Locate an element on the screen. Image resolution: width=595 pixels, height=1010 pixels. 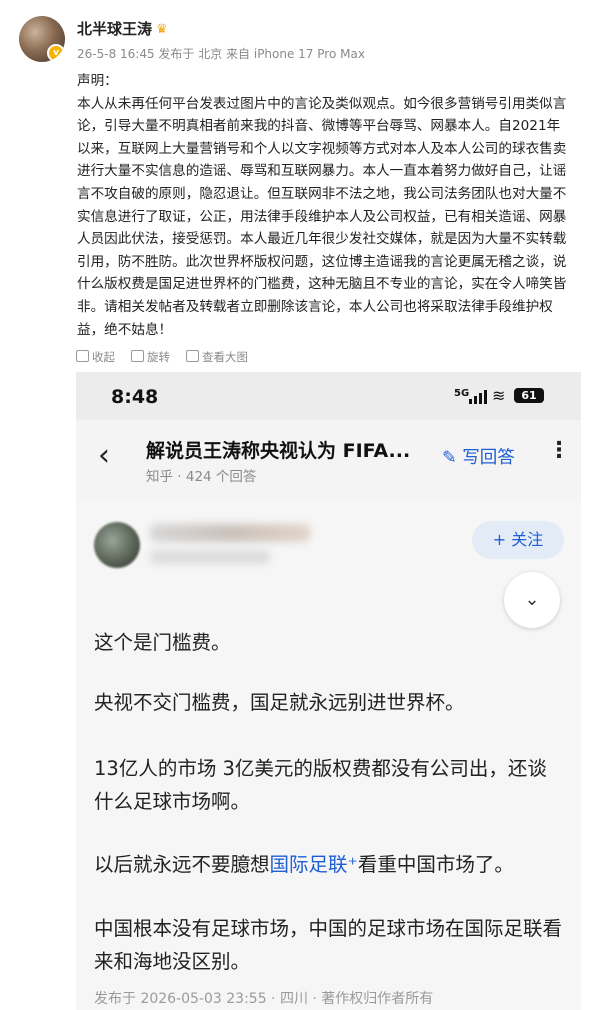
battery-icon: 61 is located at coordinates (529, 395).